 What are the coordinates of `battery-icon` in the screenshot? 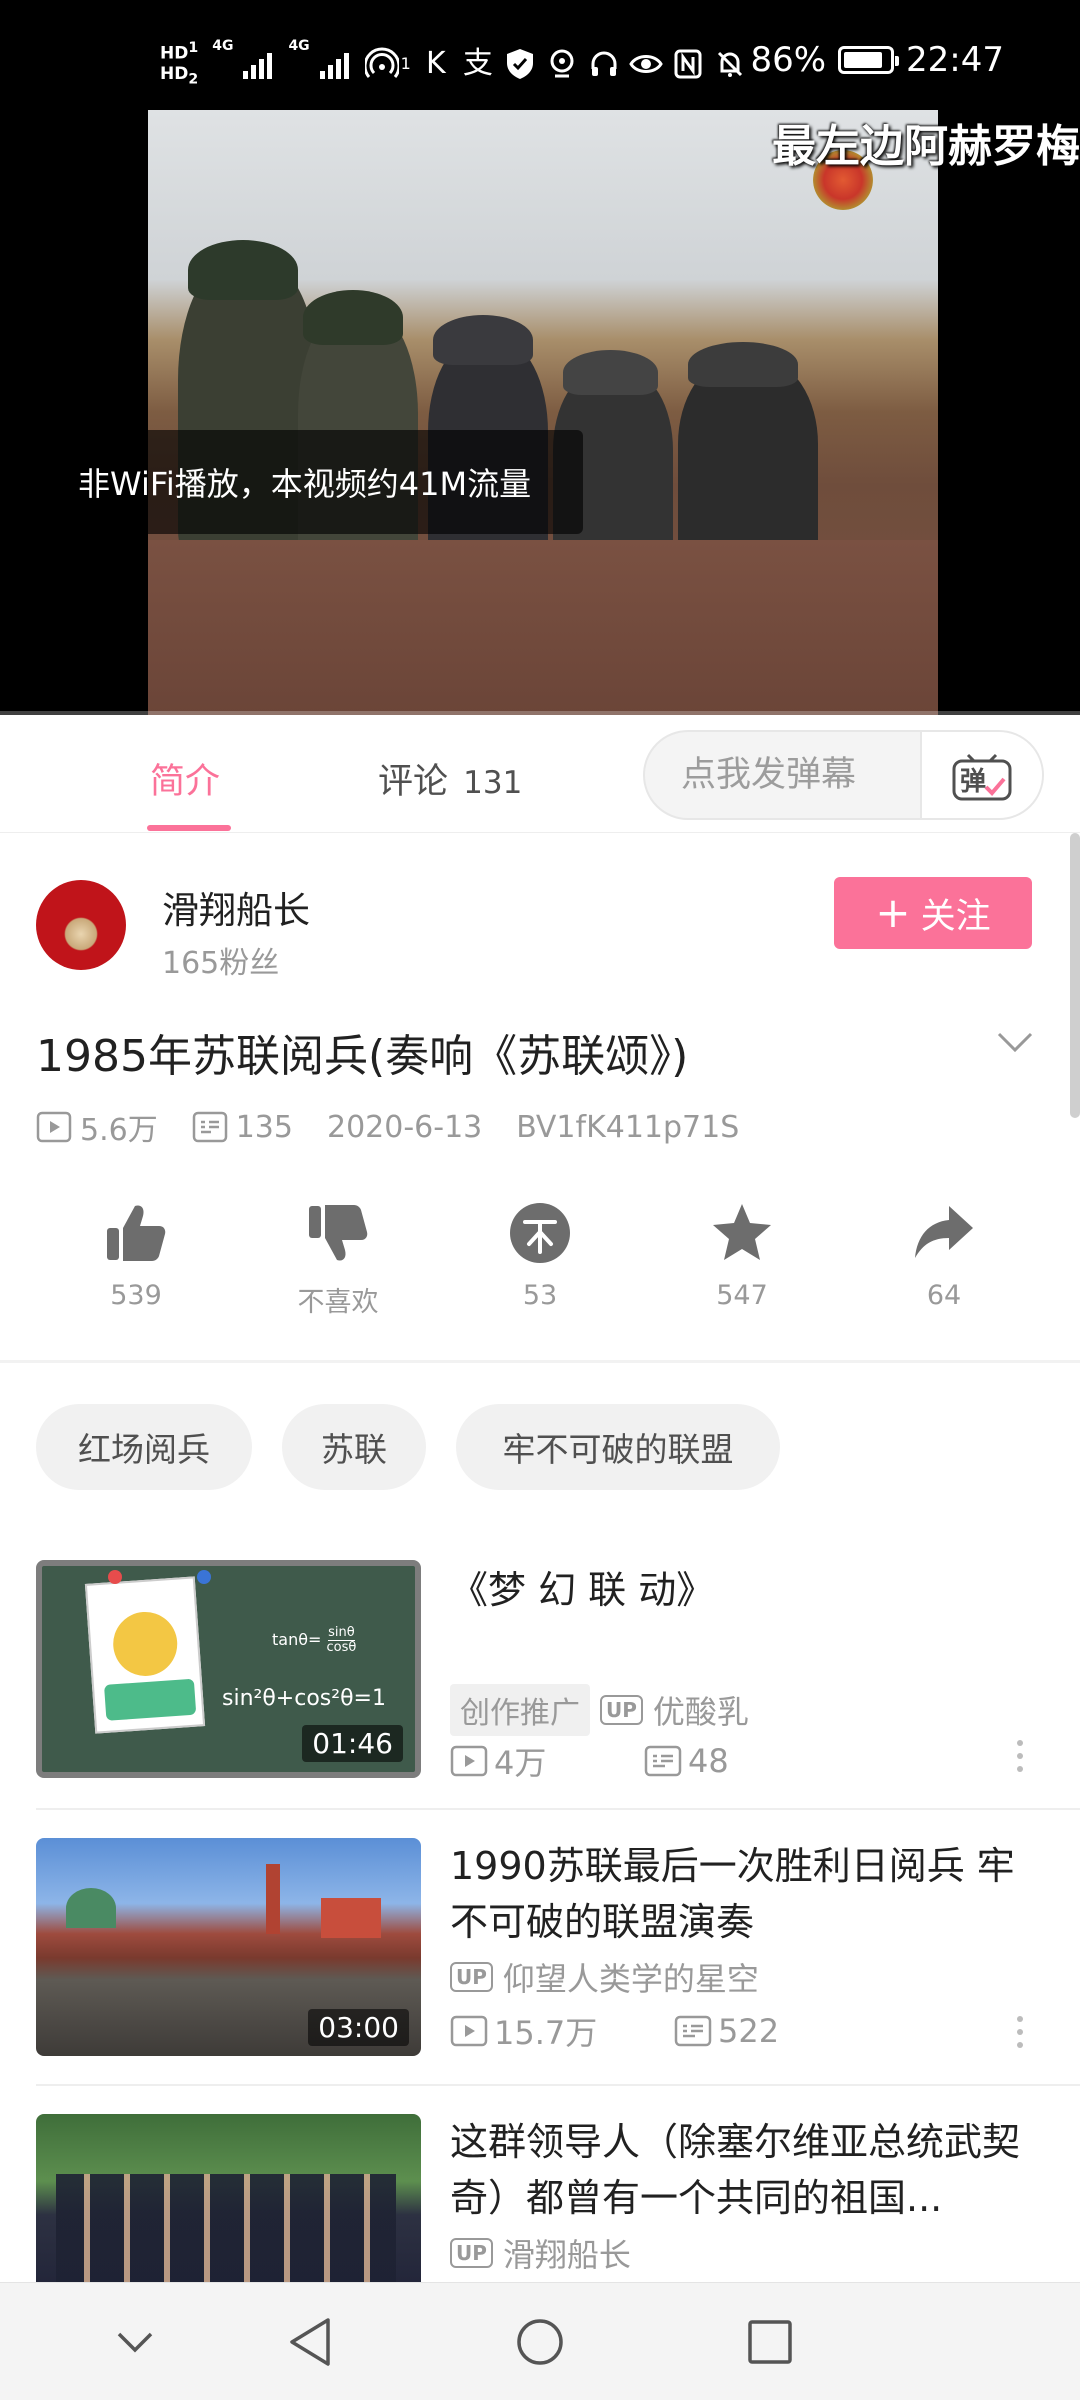 It's located at (869, 60).